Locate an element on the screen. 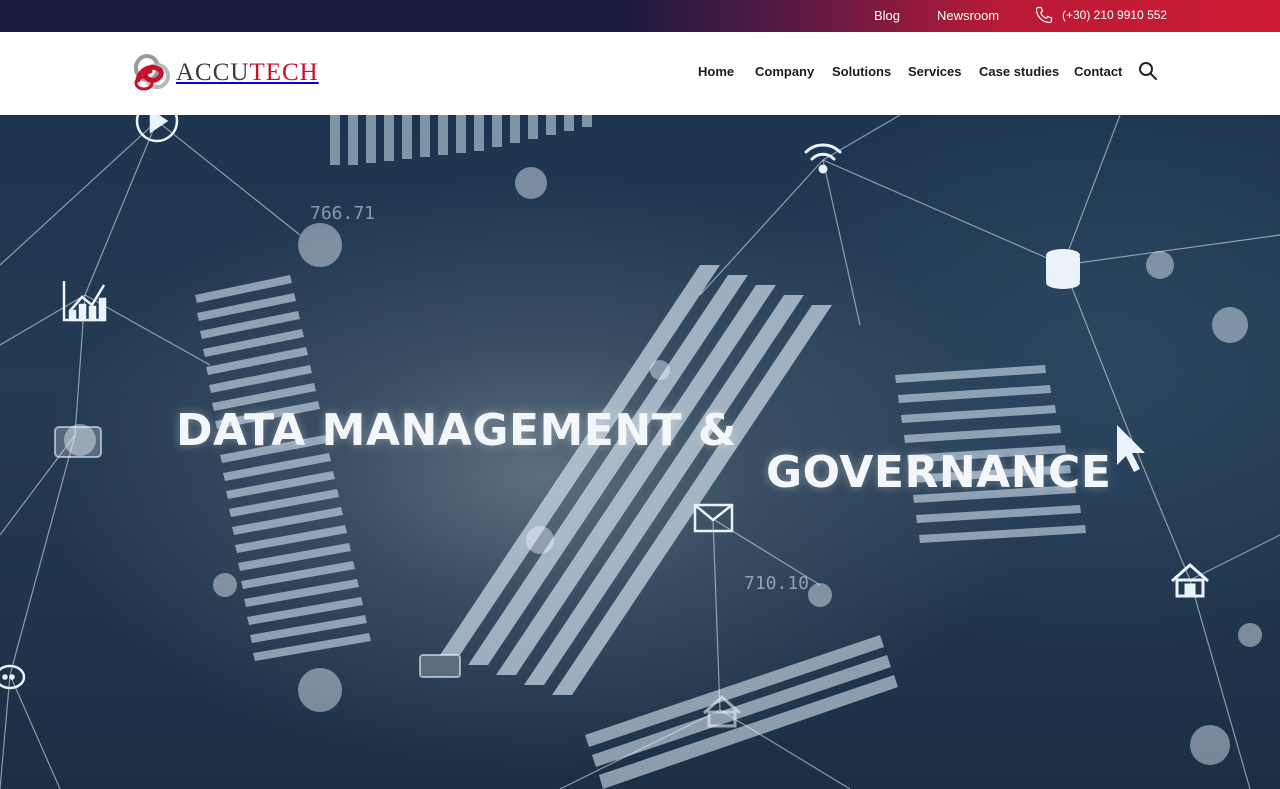 Image resolution: width=1280 pixels, height=789 pixels. overlay-number-1: 766.71 is located at coordinates (343, 213).